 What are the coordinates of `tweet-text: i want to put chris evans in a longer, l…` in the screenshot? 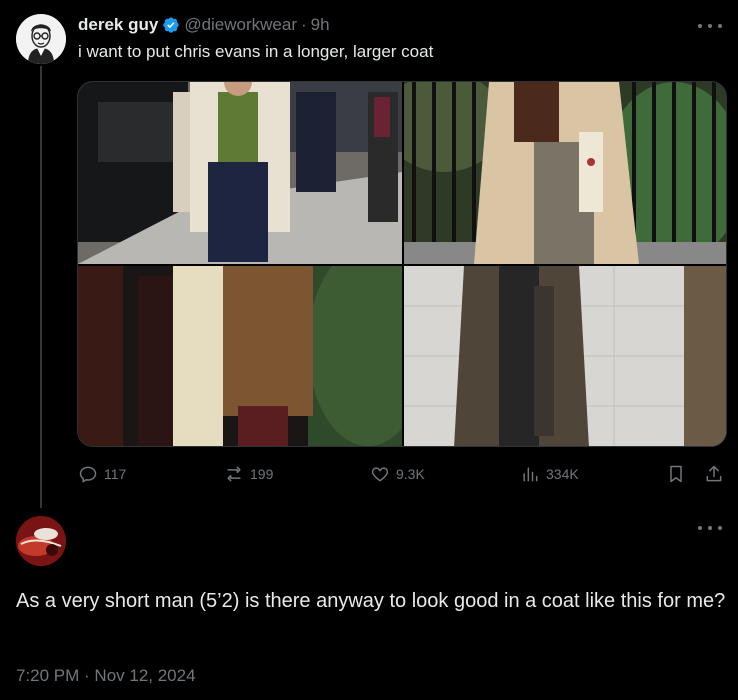 It's located at (256, 51).